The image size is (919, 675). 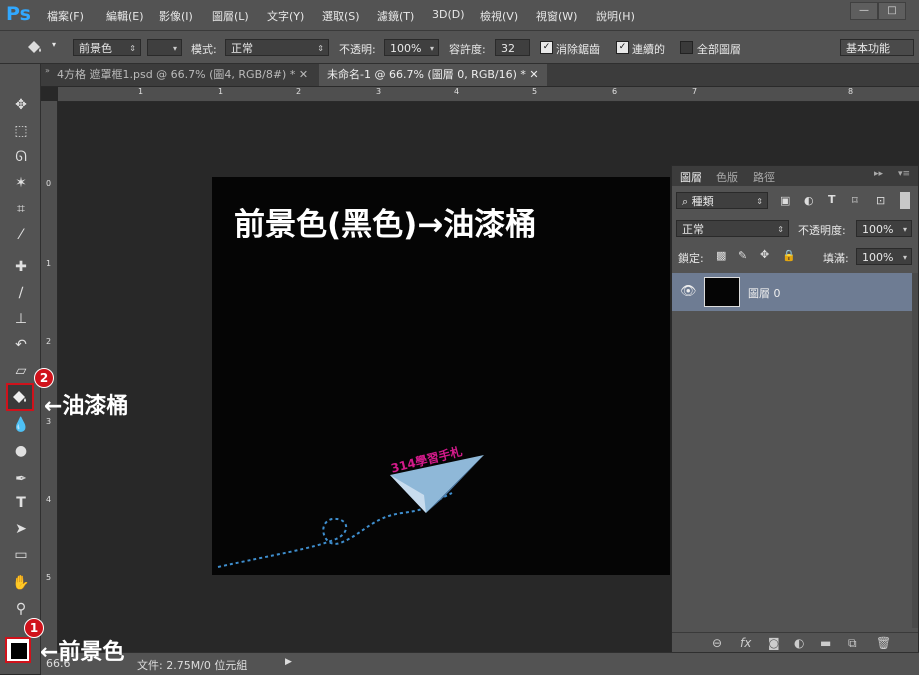 What do you see at coordinates (546, 47) in the screenshot?
I see `antialias-checkbox: ✓` at bounding box center [546, 47].